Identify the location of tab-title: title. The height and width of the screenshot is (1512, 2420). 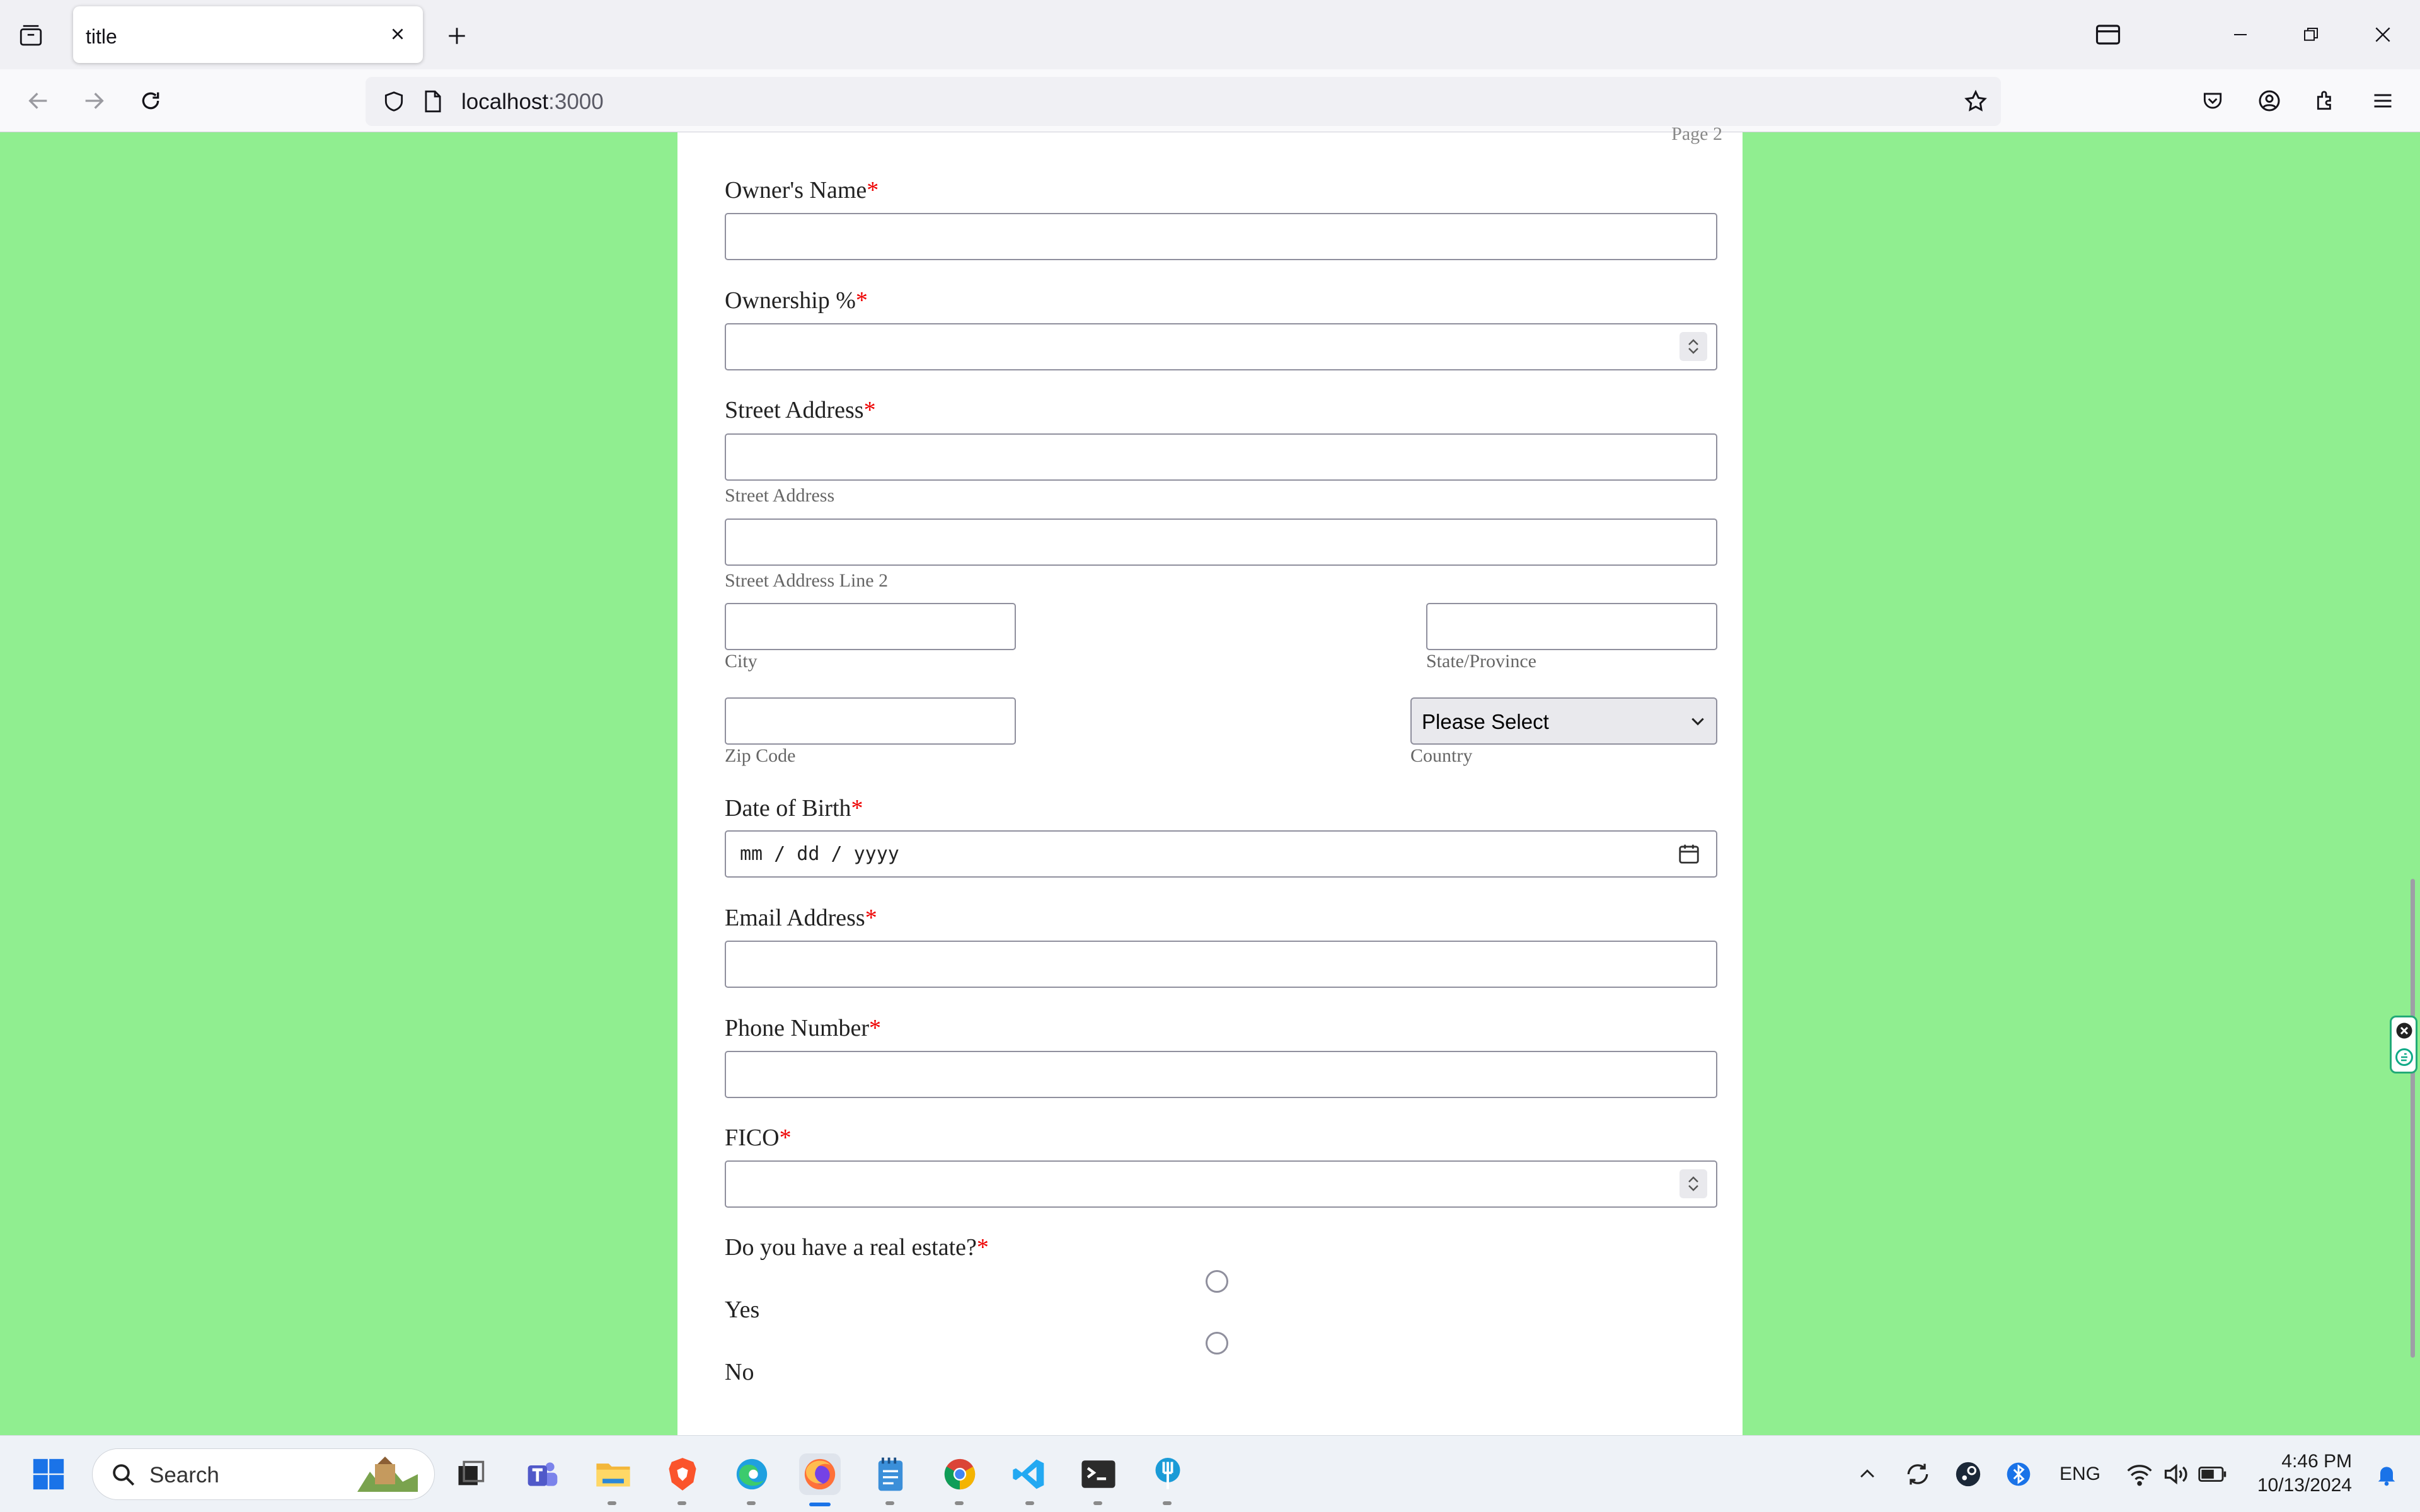
(101, 36).